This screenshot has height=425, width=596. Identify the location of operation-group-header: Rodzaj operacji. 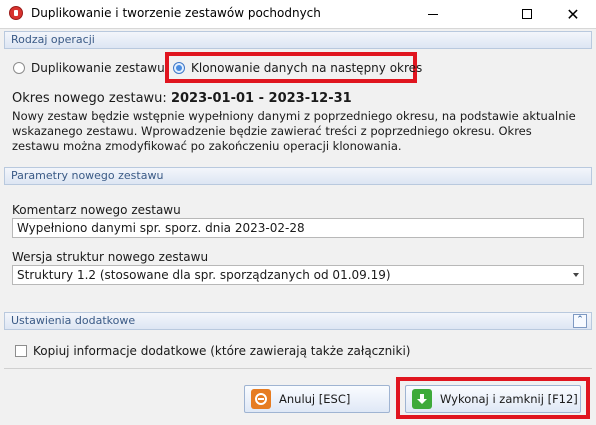
(298, 40).